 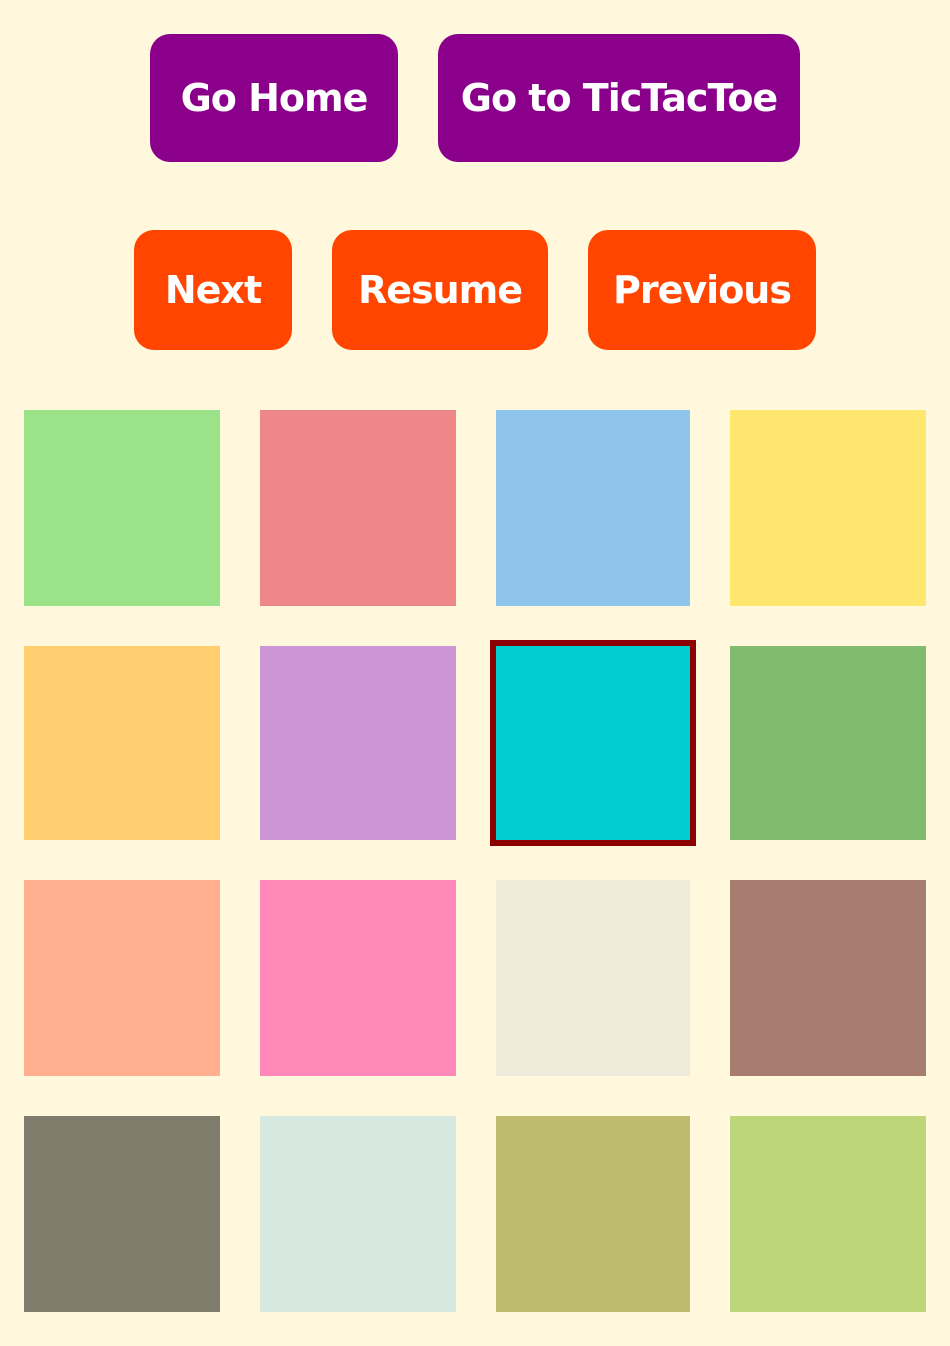 I want to click on resume-button: Resume, so click(x=440, y=290).